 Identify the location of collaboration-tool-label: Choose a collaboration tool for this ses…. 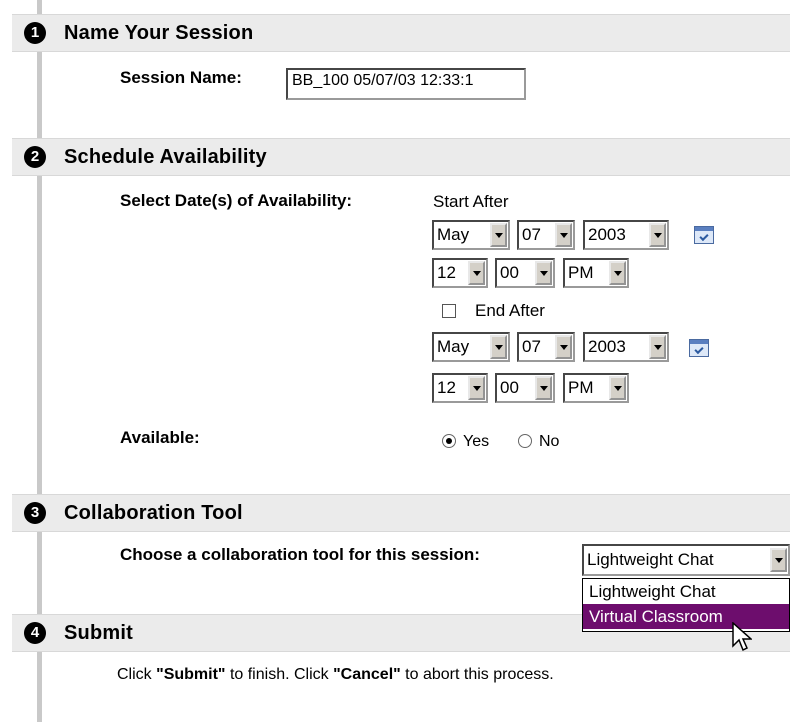
(300, 554).